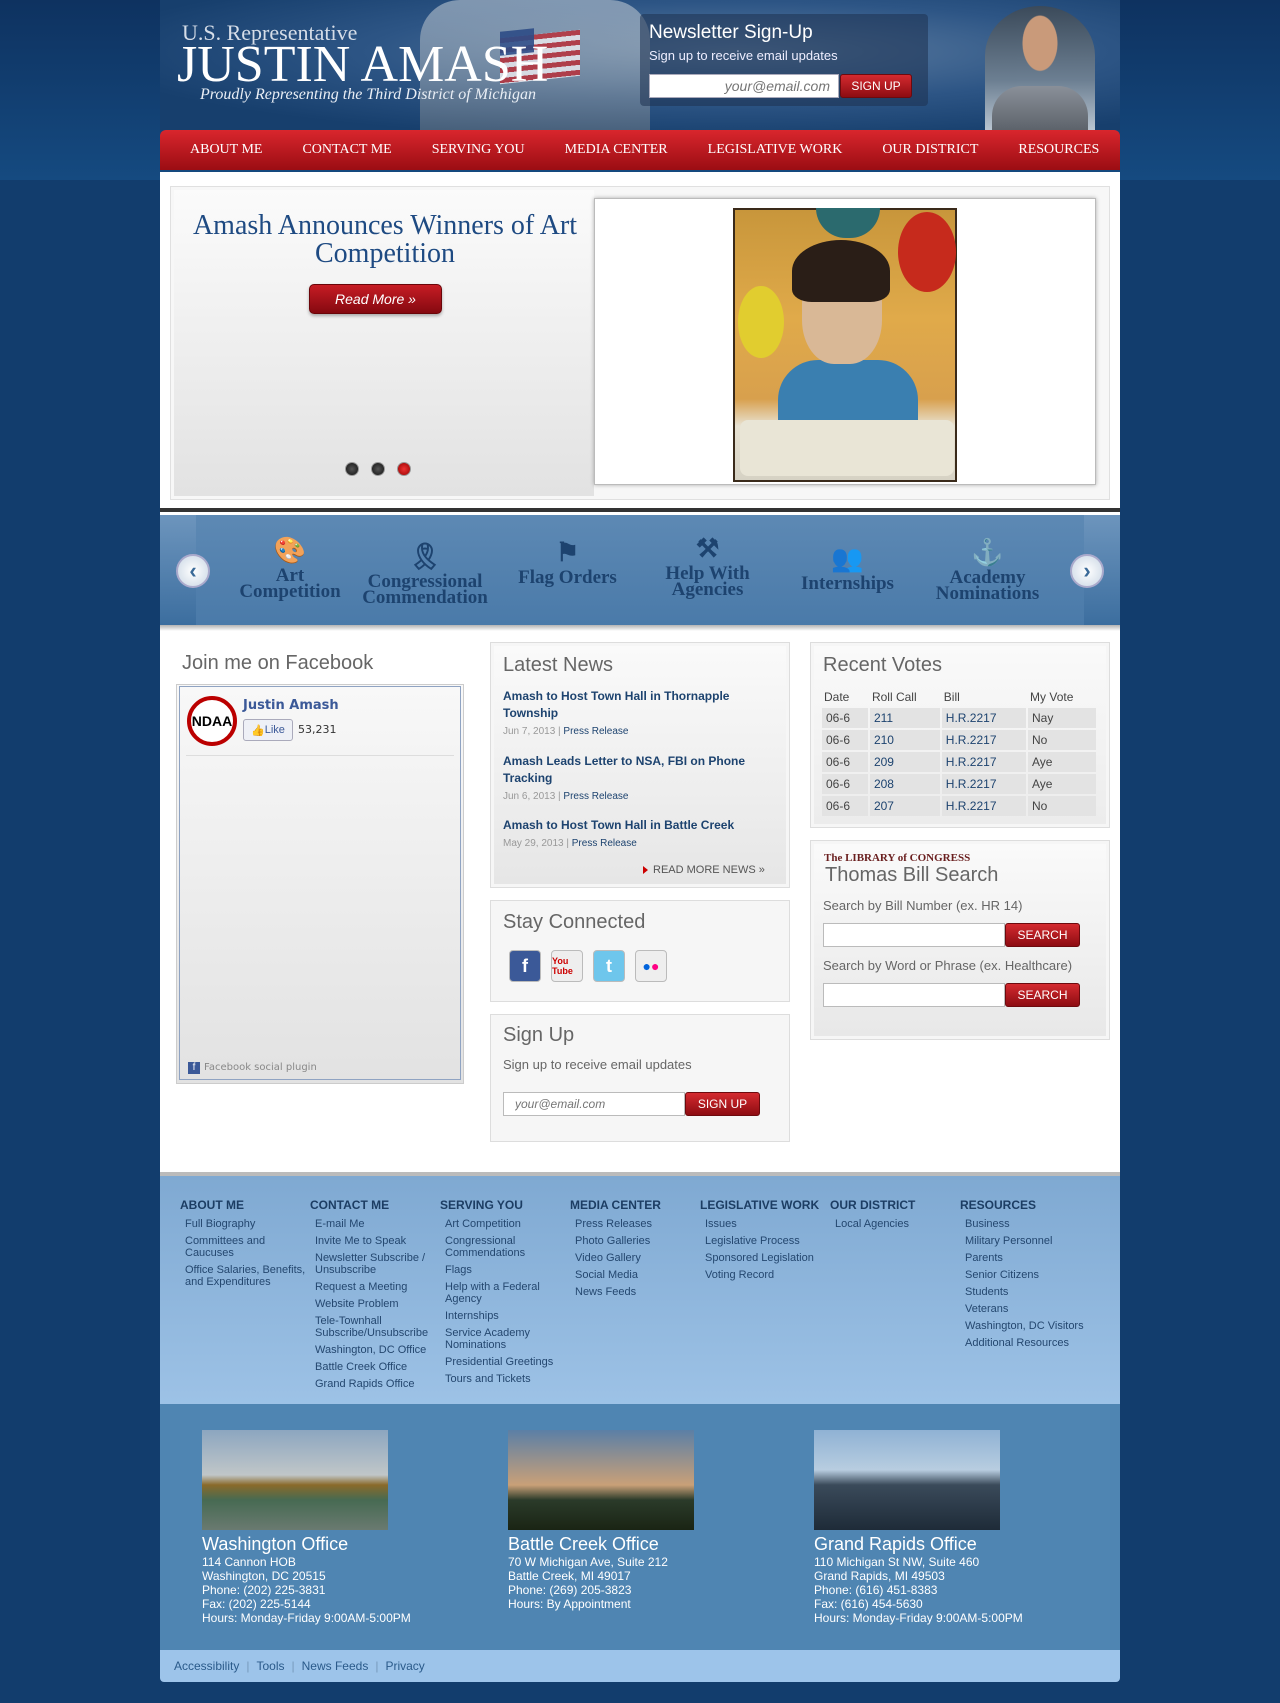 This screenshot has height=1703, width=1280. What do you see at coordinates (1027, 1343) in the screenshot?
I see `footer-link: Additional Resources` at bounding box center [1027, 1343].